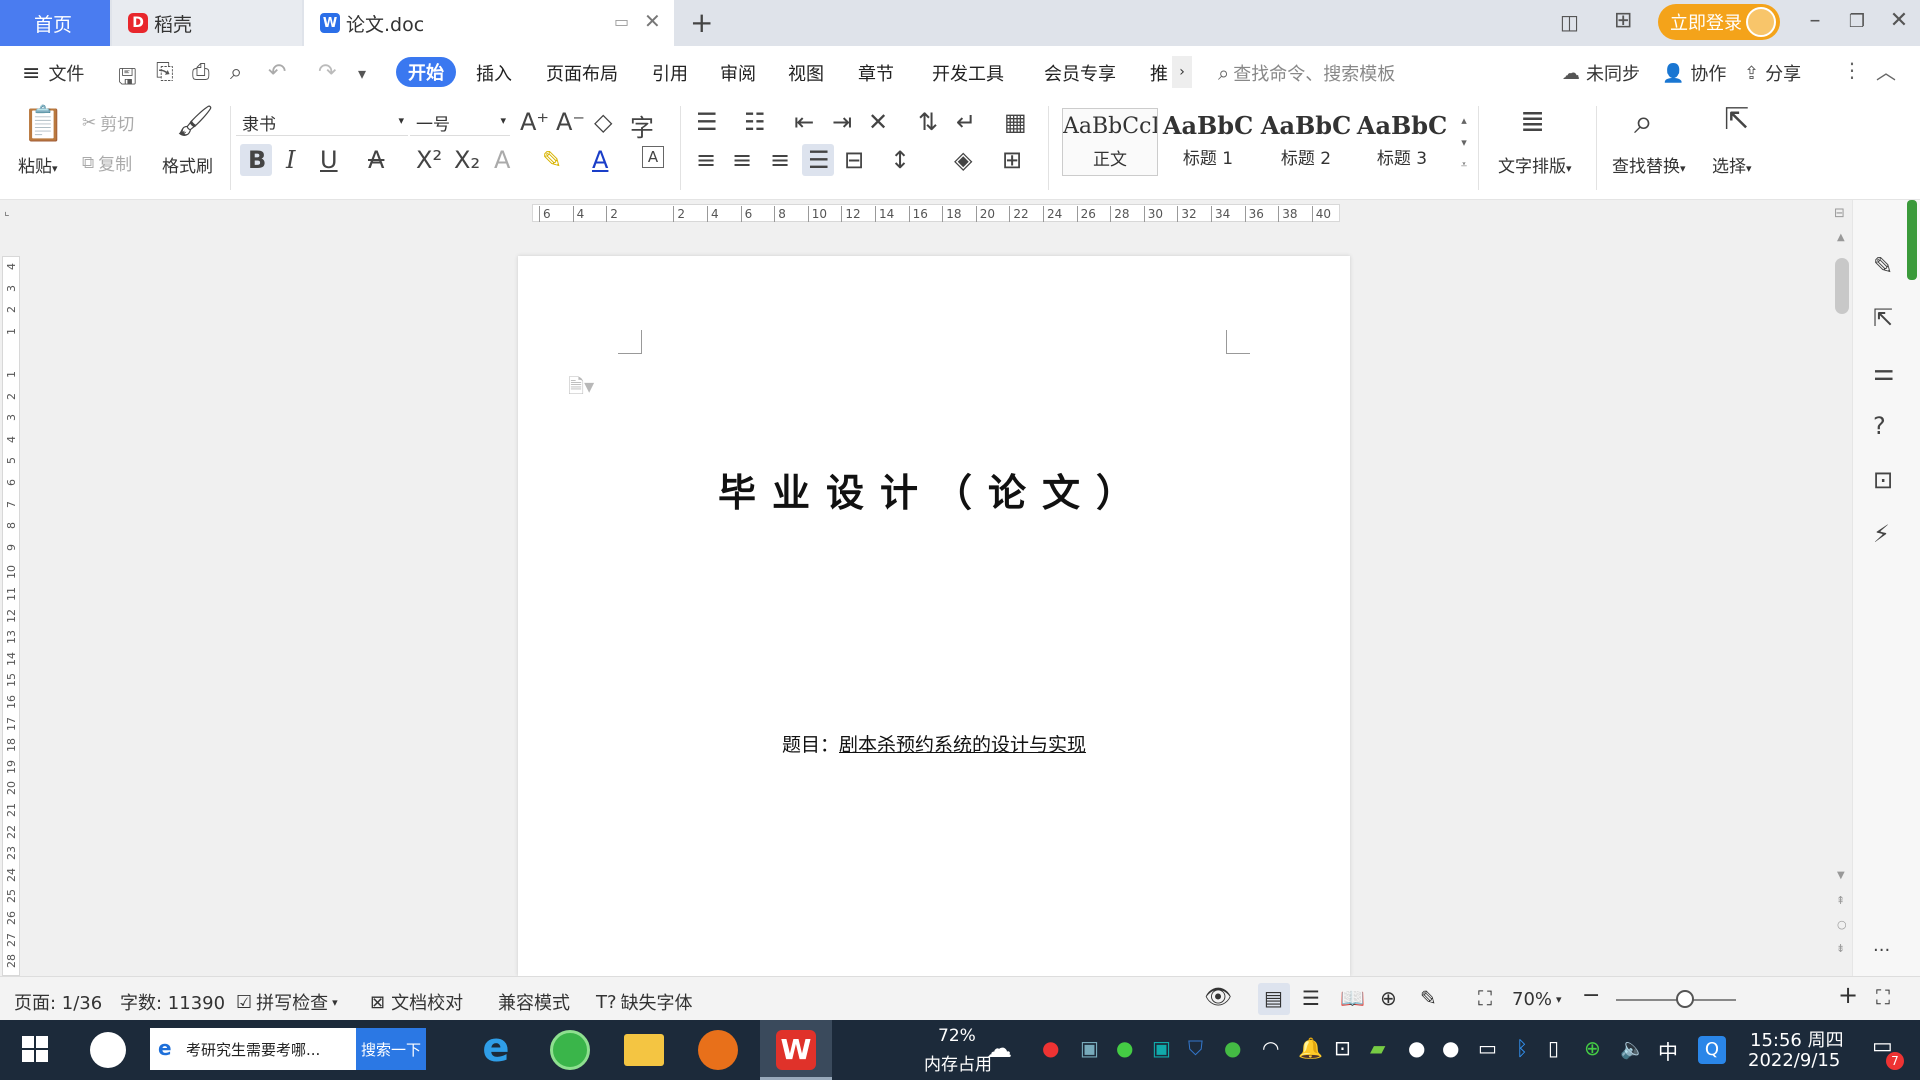  I want to click on select-button: 选择▾, so click(1732, 164).